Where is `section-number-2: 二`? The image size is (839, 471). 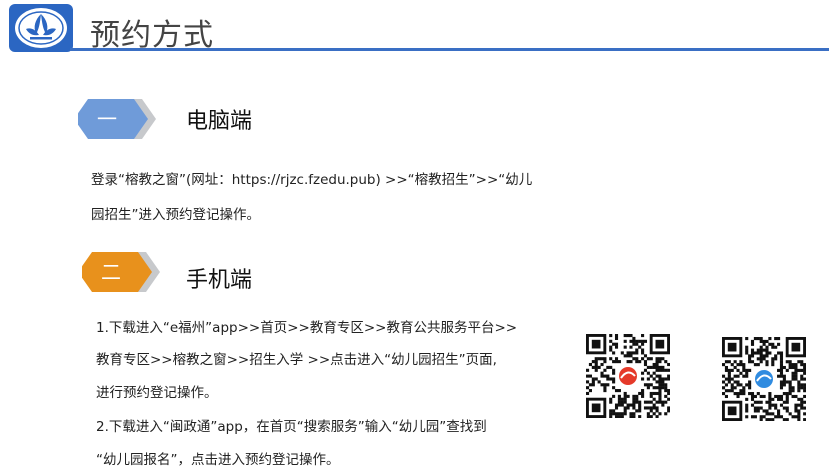
section-number-2: 二 is located at coordinates (111, 272).